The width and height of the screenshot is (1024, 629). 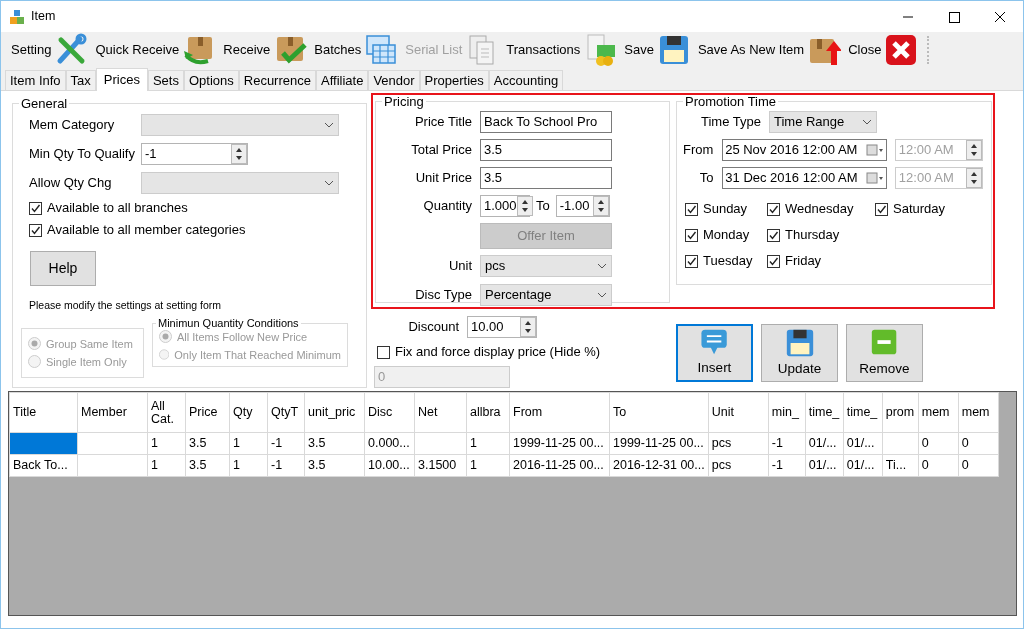 What do you see at coordinates (874, 150) in the screenshot?
I see `calendar-icon` at bounding box center [874, 150].